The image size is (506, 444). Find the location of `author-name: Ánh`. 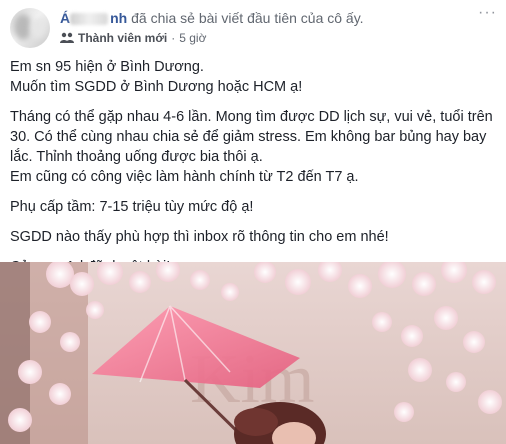

author-name: Ánh is located at coordinates (93, 18).